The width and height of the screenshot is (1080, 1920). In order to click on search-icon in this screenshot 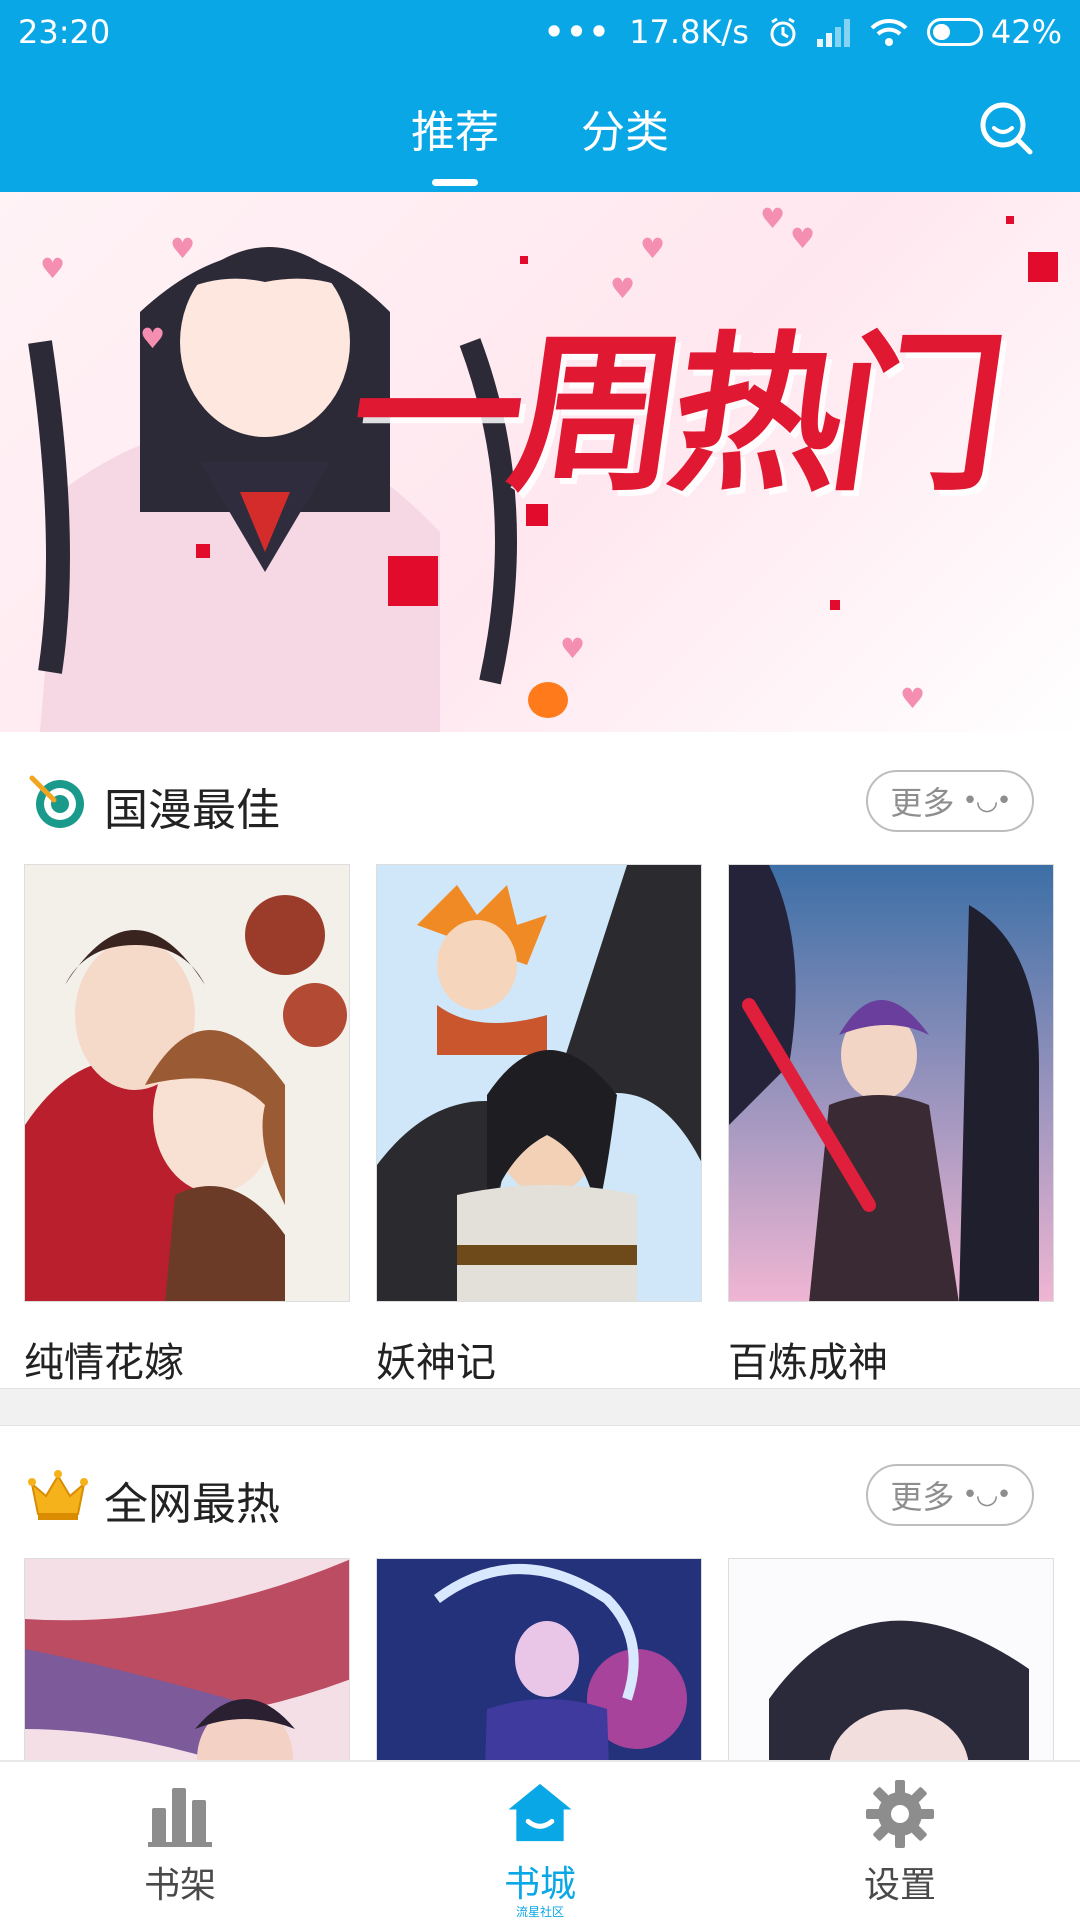, I will do `click(1006, 128)`.